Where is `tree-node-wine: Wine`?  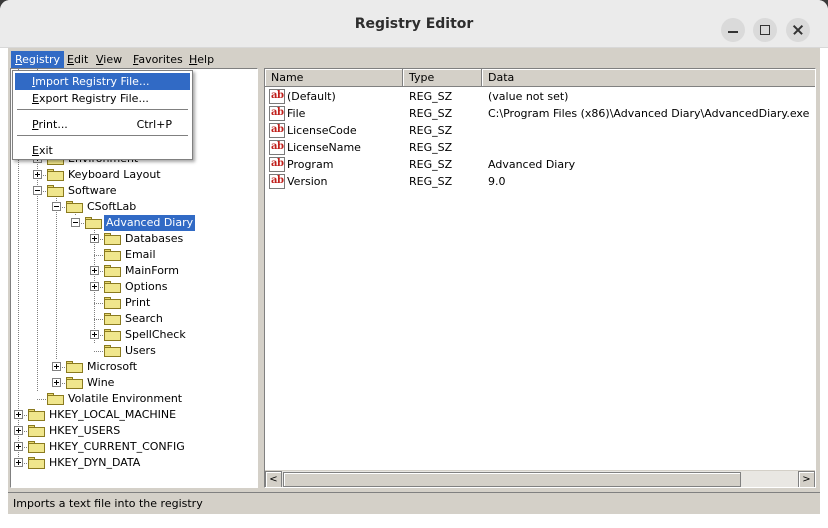 tree-node-wine: Wine is located at coordinates (134, 383).